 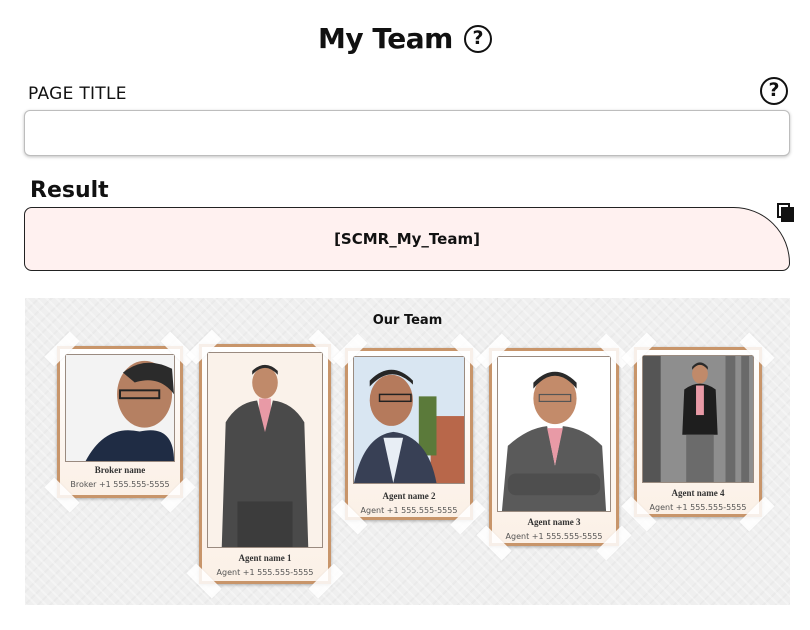 What do you see at coordinates (265, 558) in the screenshot?
I see `member-name: Agent name 1` at bounding box center [265, 558].